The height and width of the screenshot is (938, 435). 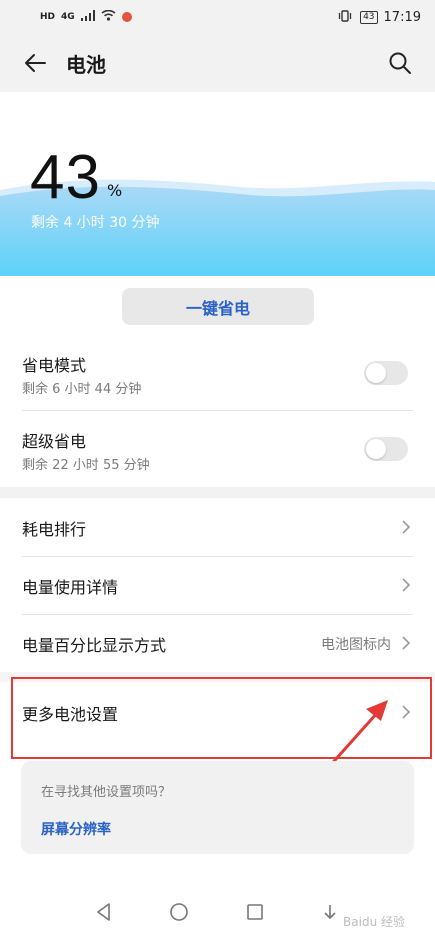 What do you see at coordinates (86, 64) in the screenshot?
I see `page-title: 电池` at bounding box center [86, 64].